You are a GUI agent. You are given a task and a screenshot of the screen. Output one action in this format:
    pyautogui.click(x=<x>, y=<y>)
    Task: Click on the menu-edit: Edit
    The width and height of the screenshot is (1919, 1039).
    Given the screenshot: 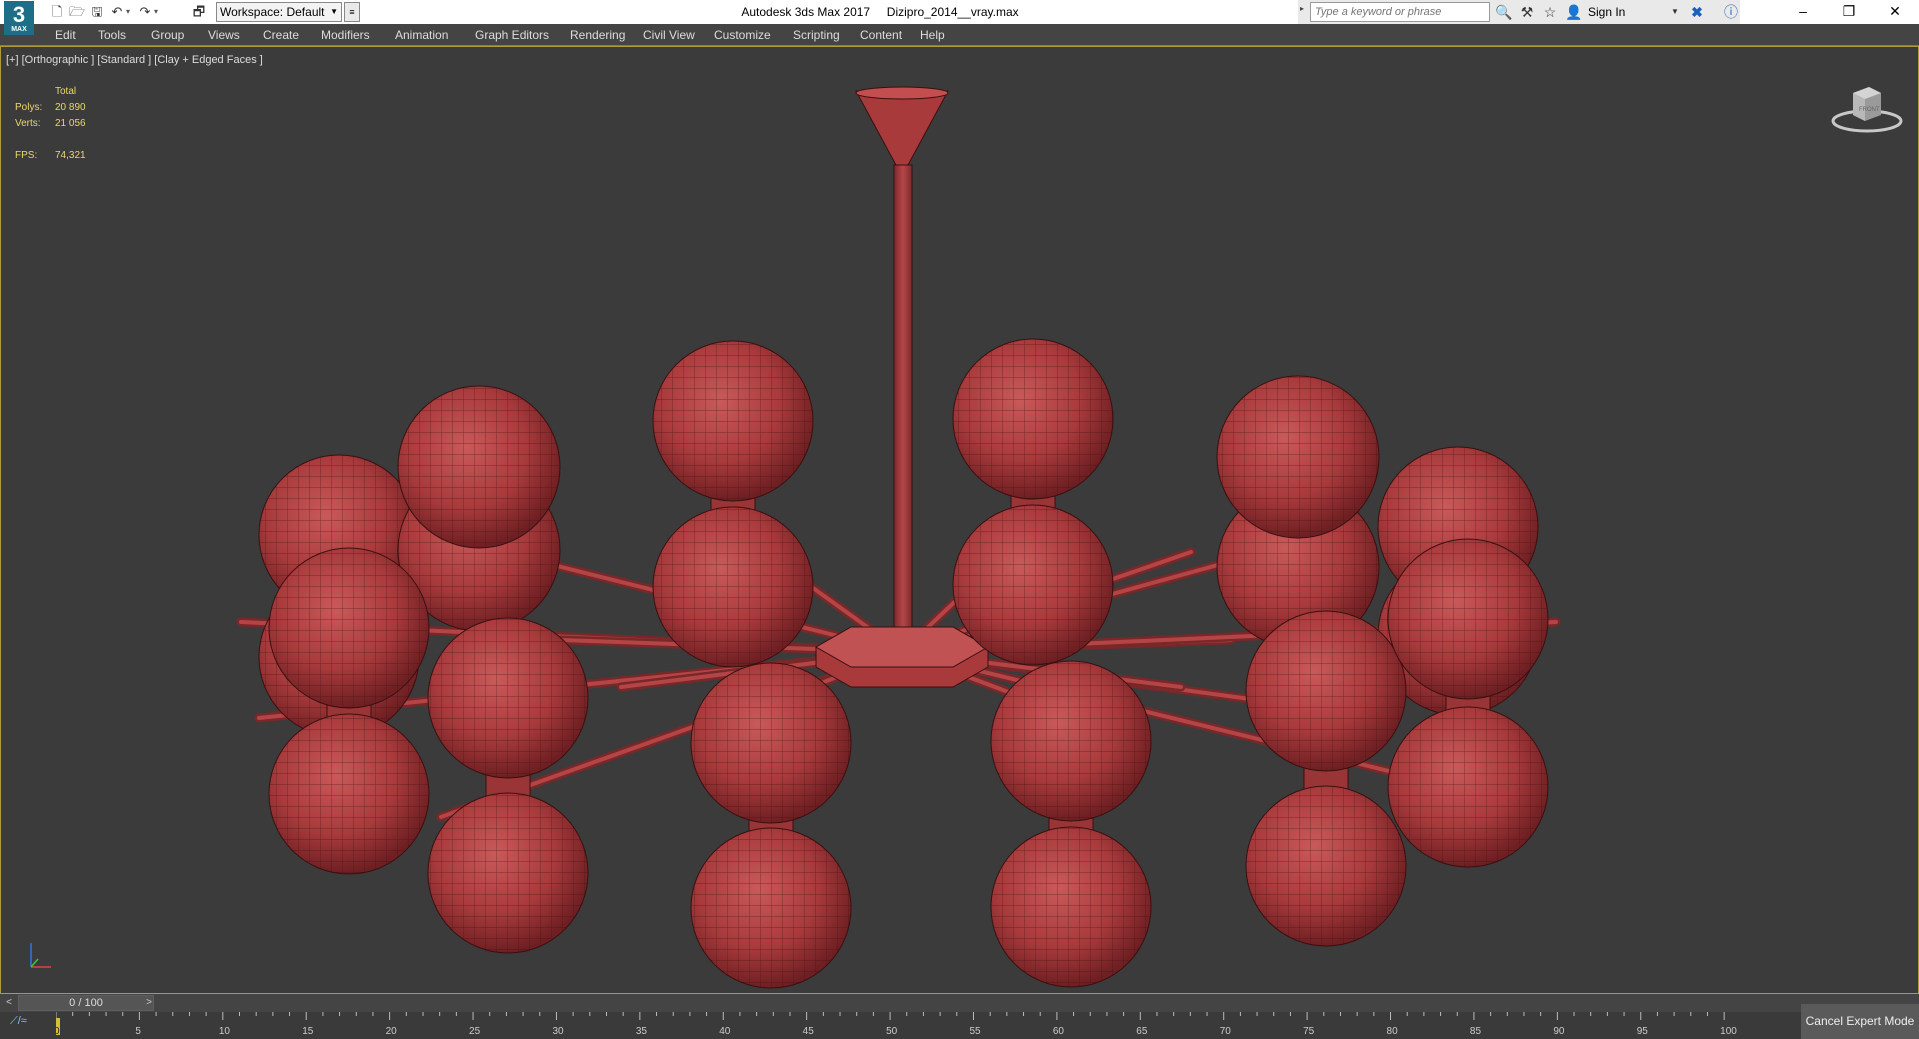 What is the action you would take?
    pyautogui.click(x=65, y=35)
    